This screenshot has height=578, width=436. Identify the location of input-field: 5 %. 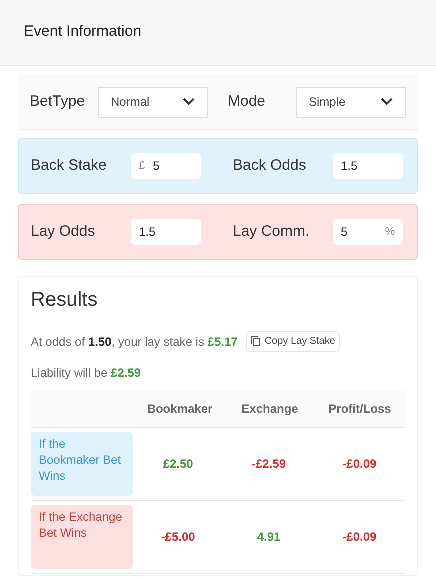
(368, 232).